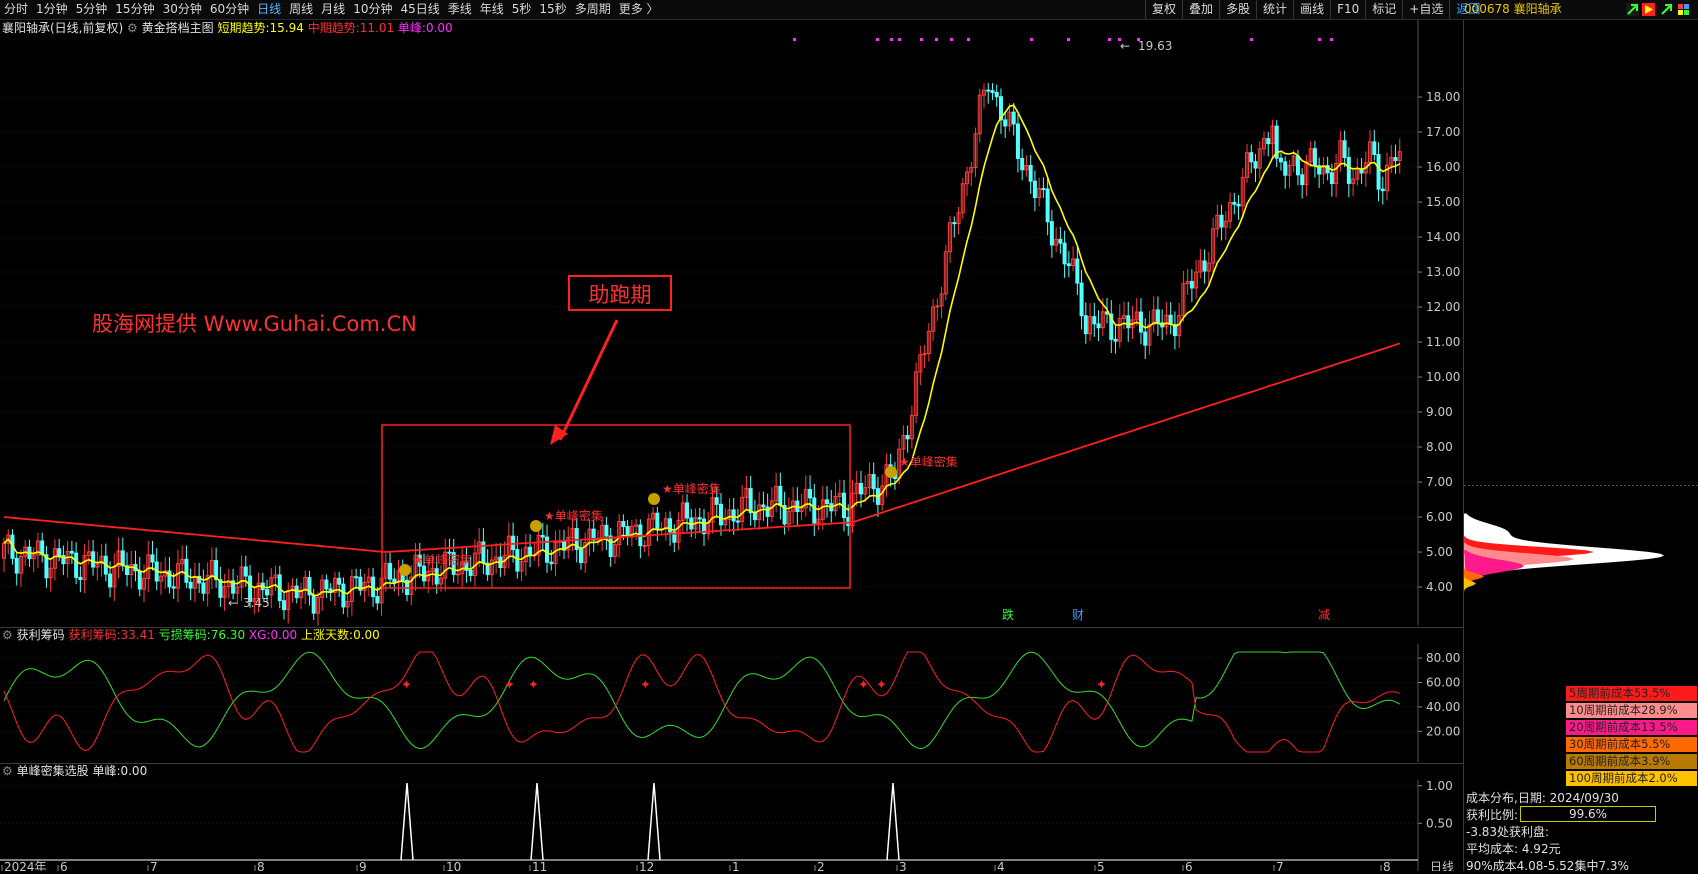 The width and height of the screenshot is (1698, 874). Describe the element at coordinates (301, 9) in the screenshot. I see `tab-7: 周线` at that location.